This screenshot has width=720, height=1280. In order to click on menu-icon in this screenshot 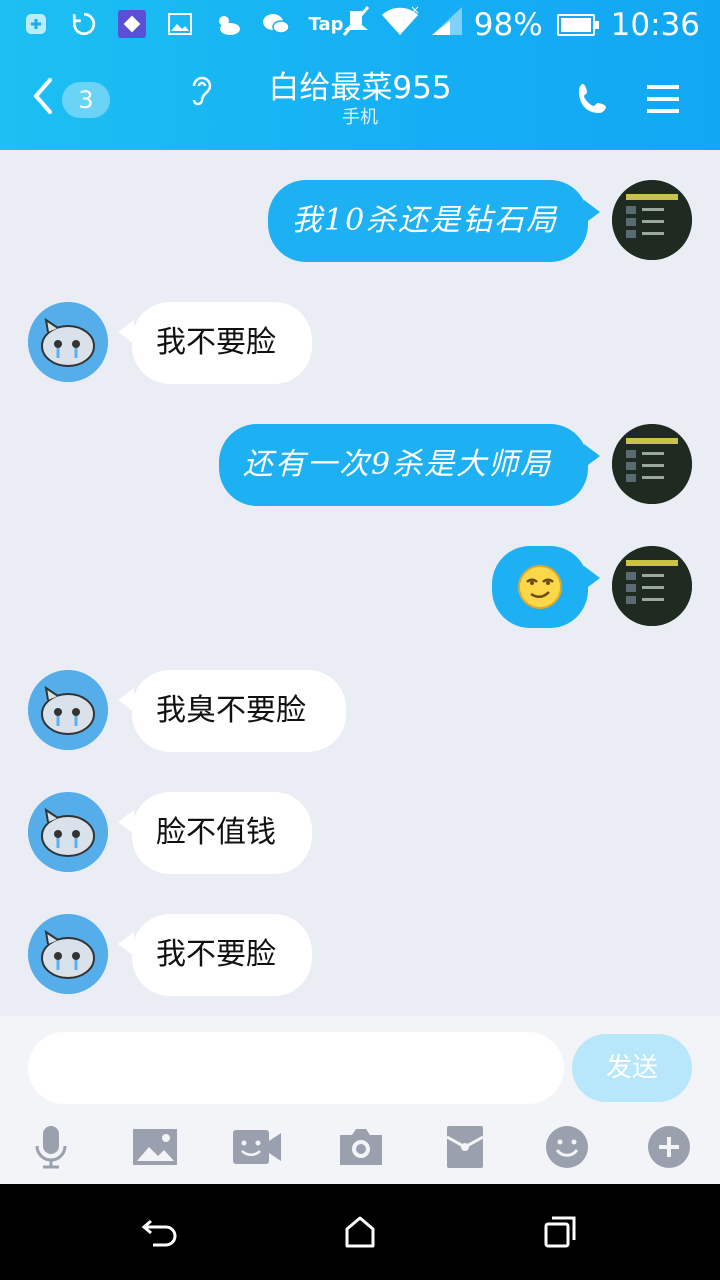, I will do `click(663, 99)`.